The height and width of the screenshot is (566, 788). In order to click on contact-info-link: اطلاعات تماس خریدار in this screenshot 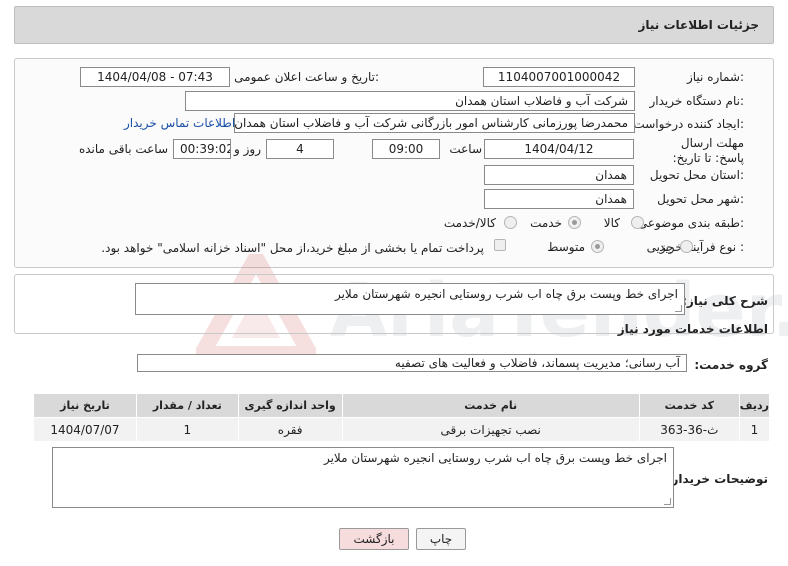, I will do `click(179, 123)`.